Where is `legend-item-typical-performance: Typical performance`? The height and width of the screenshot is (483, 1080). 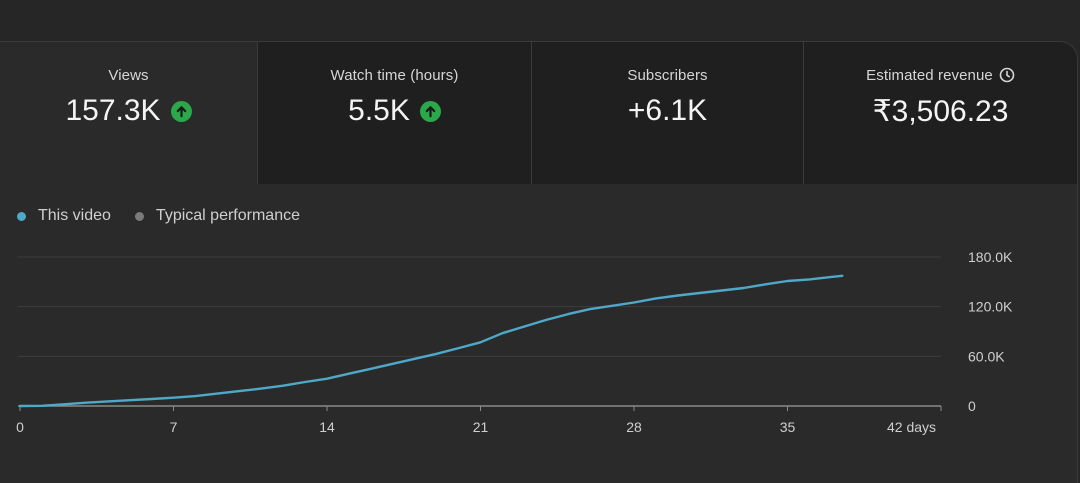
legend-item-typical-performance: Typical performance is located at coordinates (217, 216).